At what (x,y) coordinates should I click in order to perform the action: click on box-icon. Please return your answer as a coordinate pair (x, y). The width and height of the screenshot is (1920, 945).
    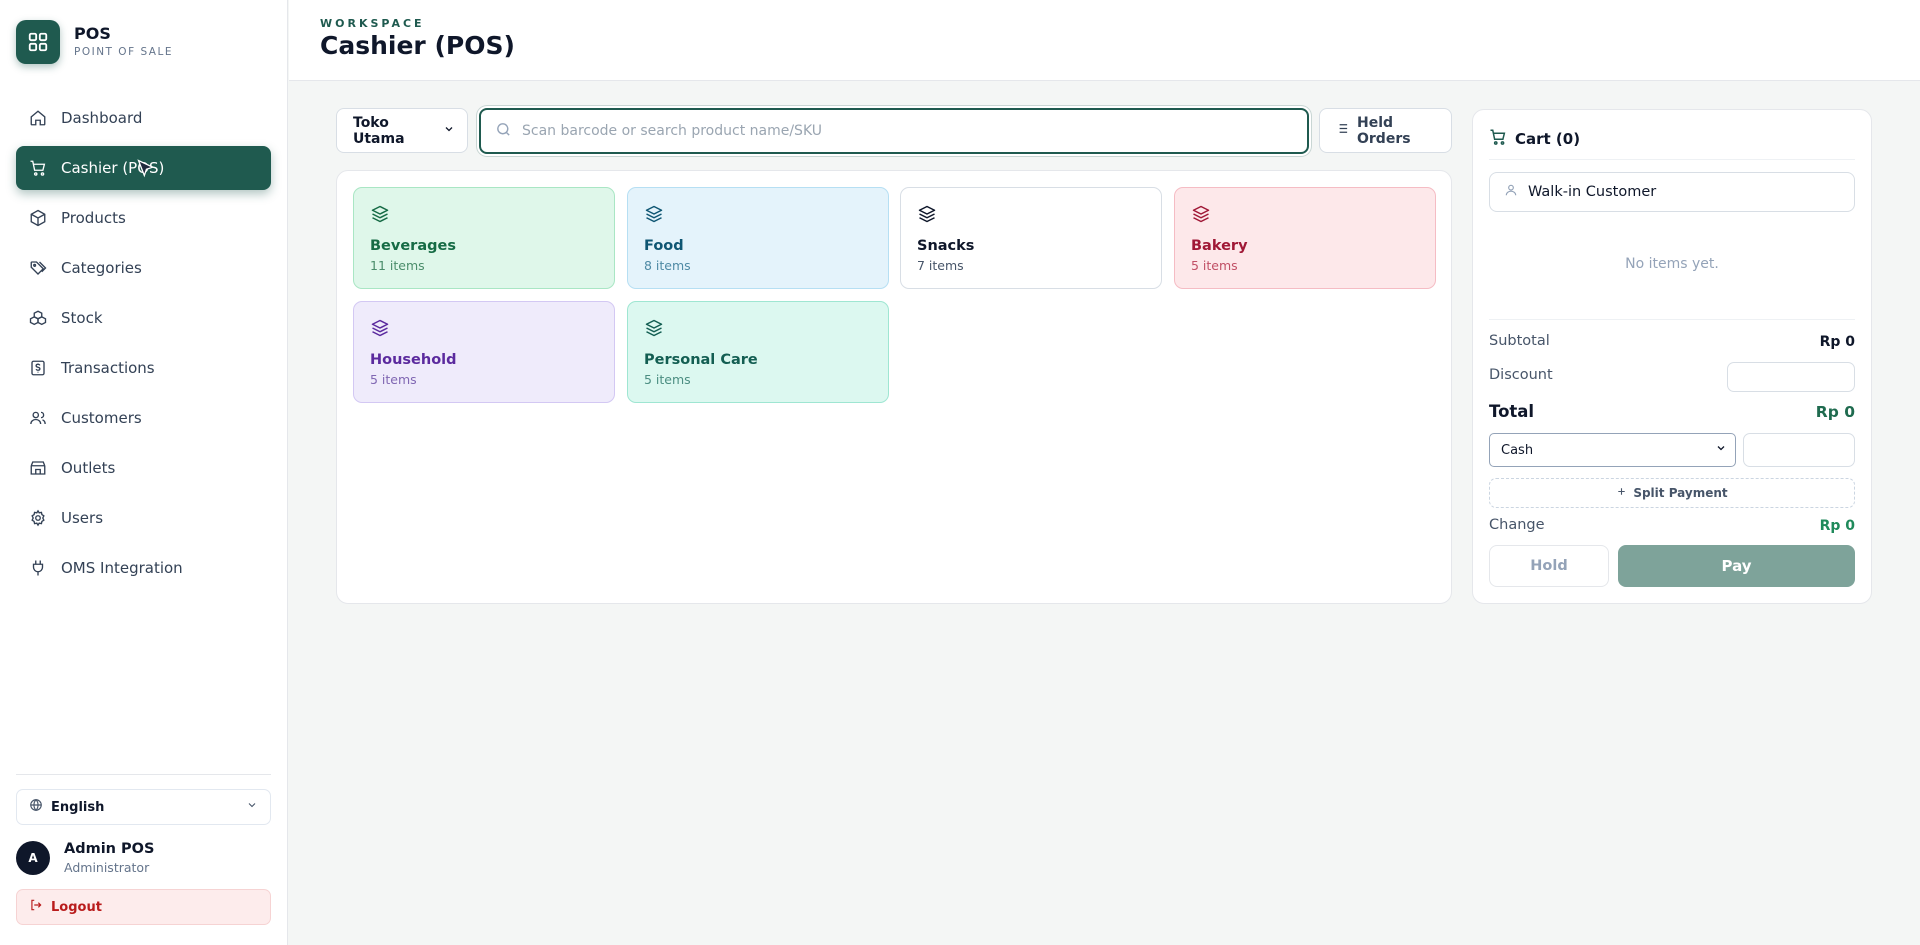
    Looking at the image, I should click on (38, 218).